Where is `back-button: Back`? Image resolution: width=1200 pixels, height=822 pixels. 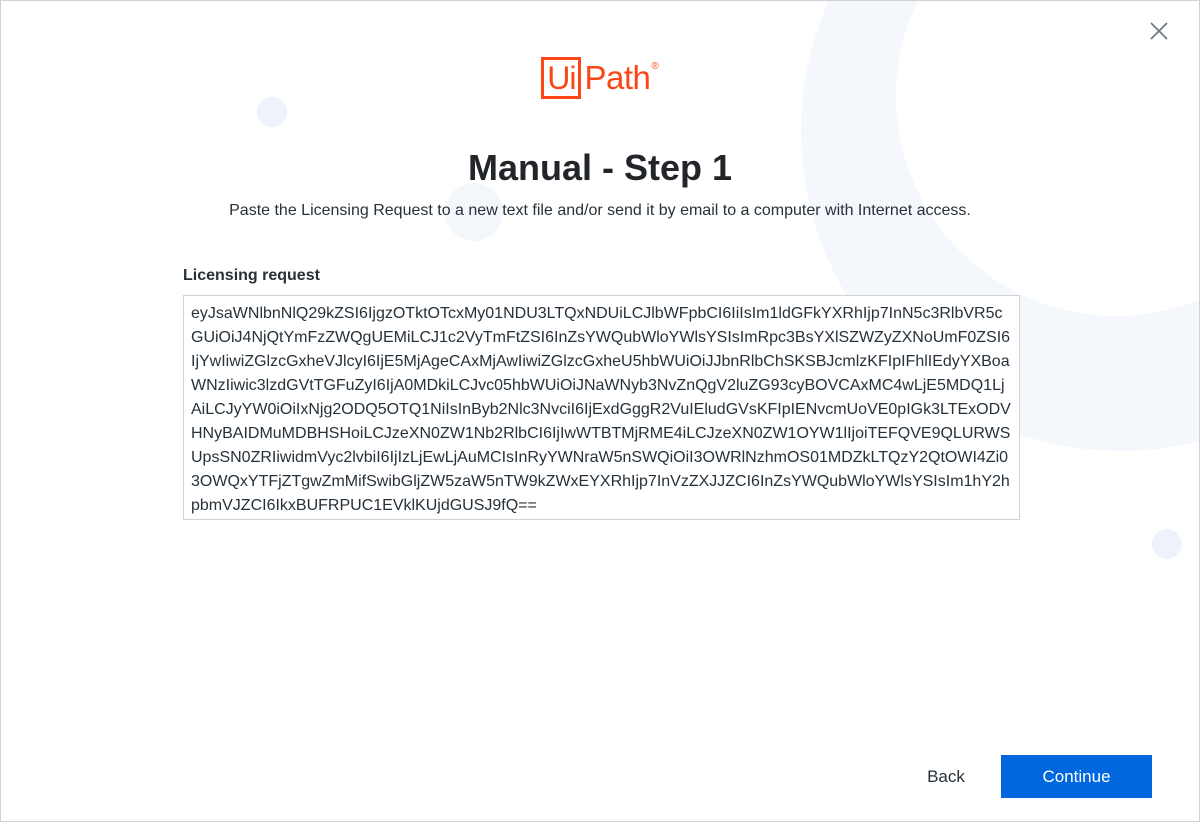 back-button: Back is located at coordinates (946, 777).